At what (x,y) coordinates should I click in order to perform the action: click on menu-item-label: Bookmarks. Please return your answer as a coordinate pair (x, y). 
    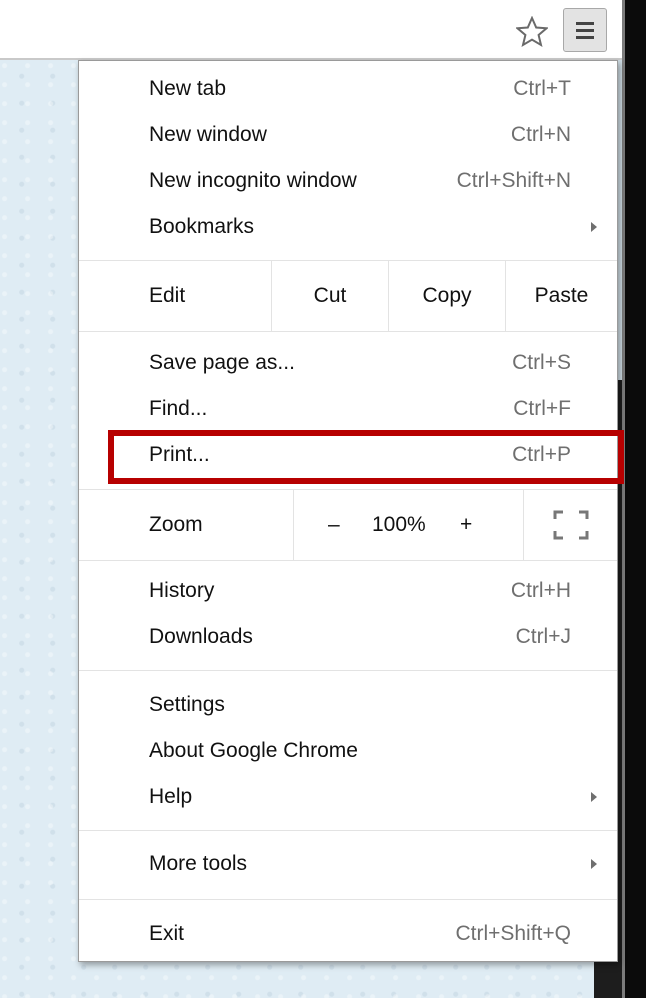
    Looking at the image, I should click on (202, 226).